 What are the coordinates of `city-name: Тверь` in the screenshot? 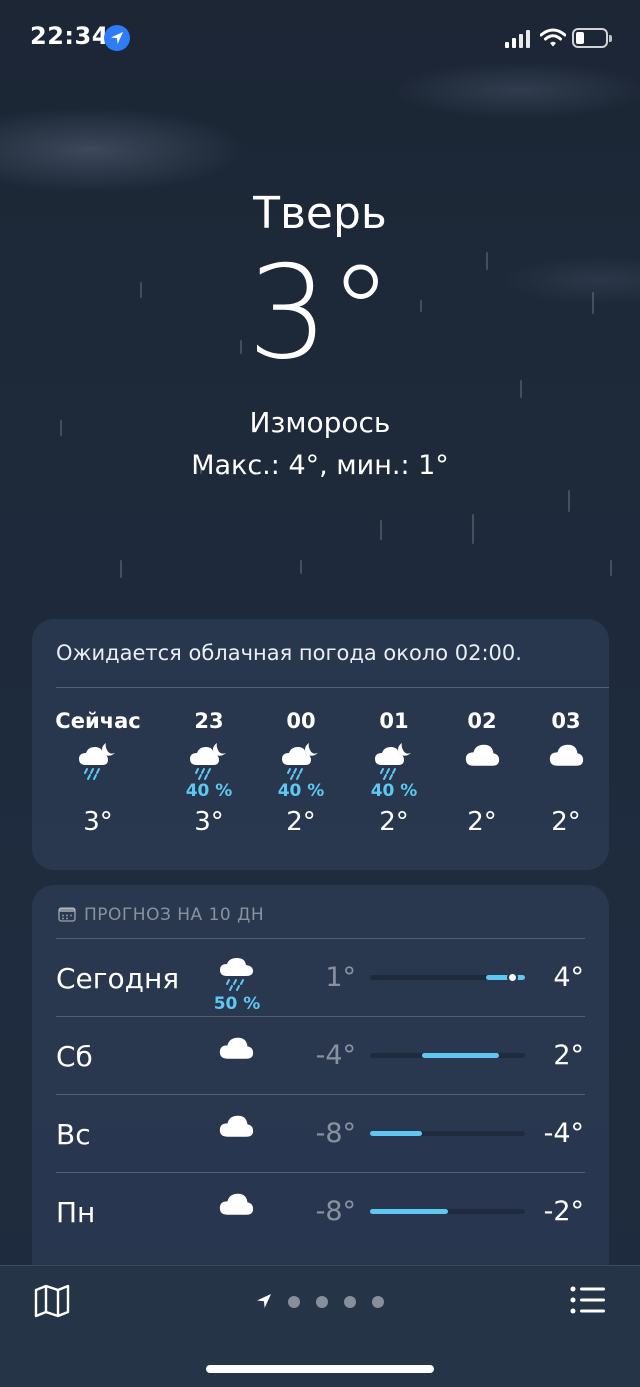 It's located at (320, 213).